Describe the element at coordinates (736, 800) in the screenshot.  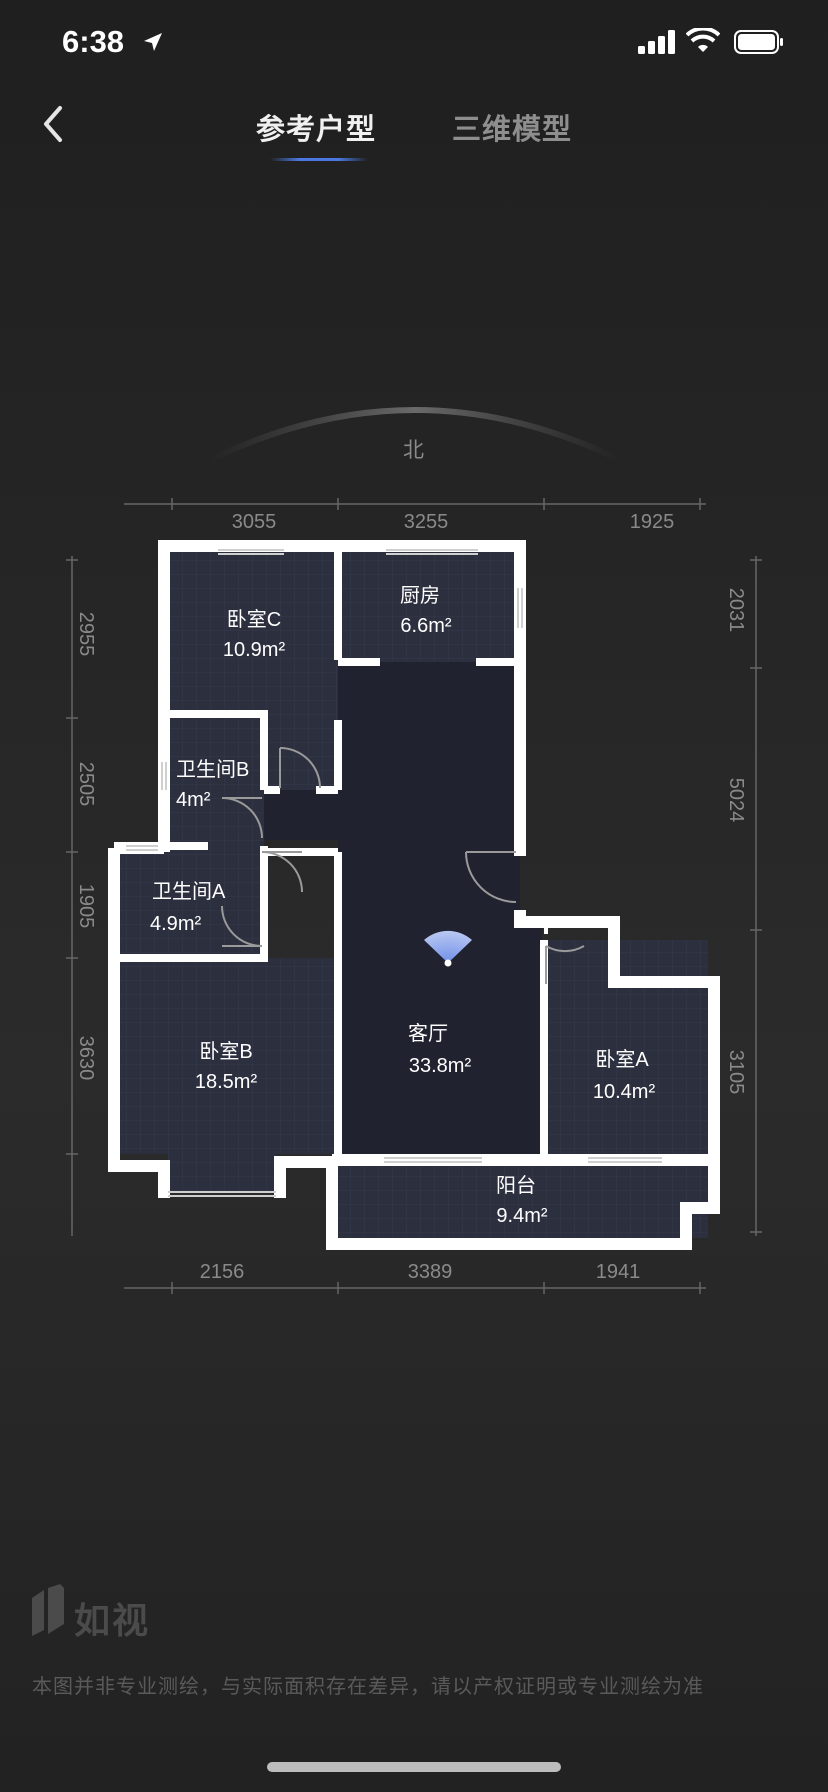
I see `dim-right-2: 5024` at that location.